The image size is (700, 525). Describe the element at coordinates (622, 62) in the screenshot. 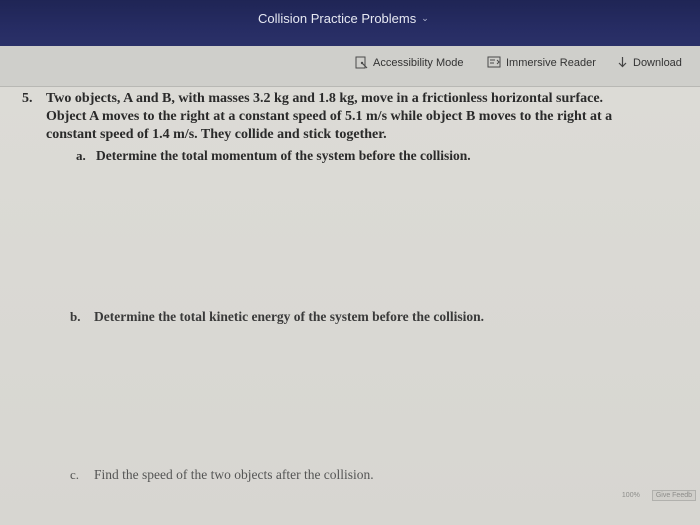

I see `download-icon` at that location.